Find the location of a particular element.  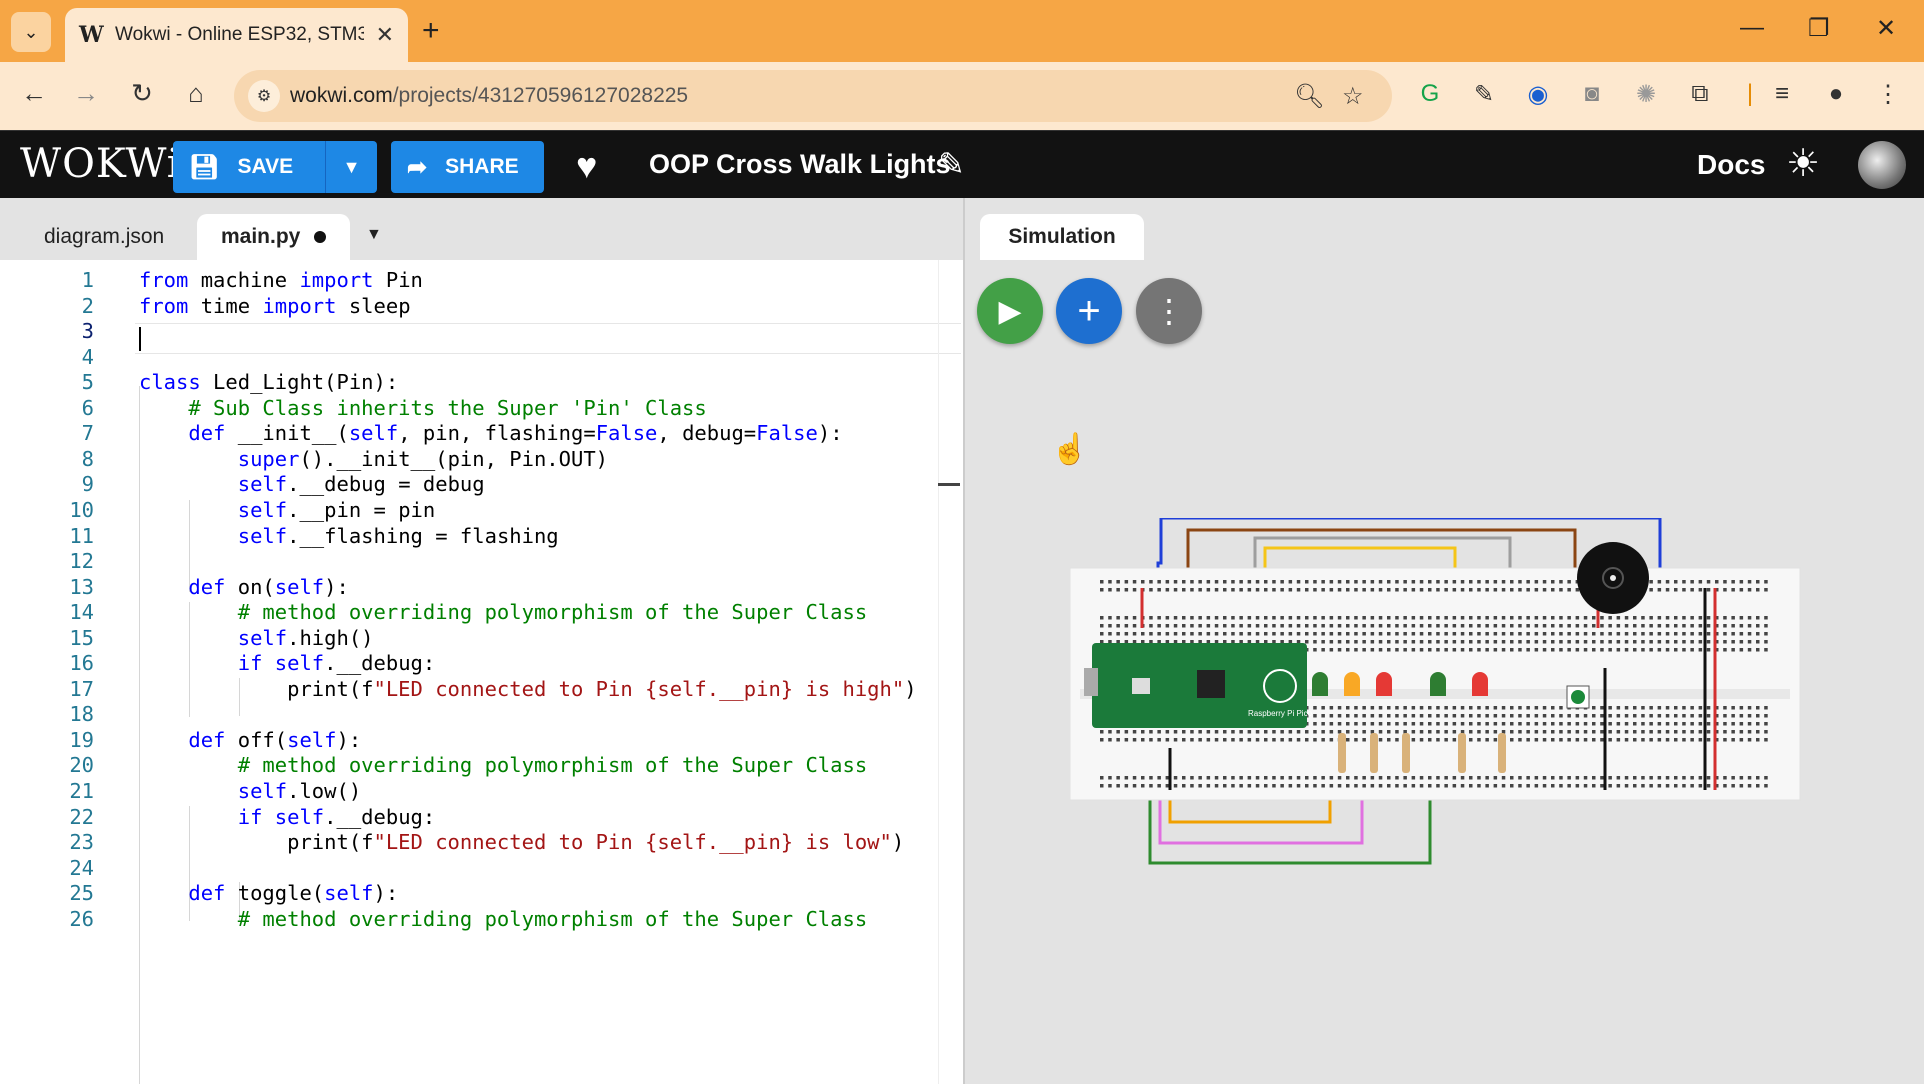

reload-icon: ↻ is located at coordinates (142, 93).